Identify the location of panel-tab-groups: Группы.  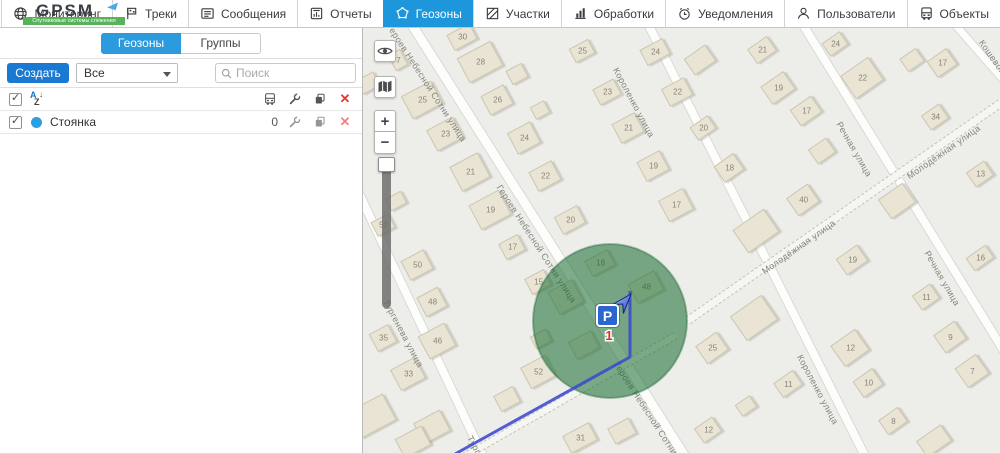
(221, 43).